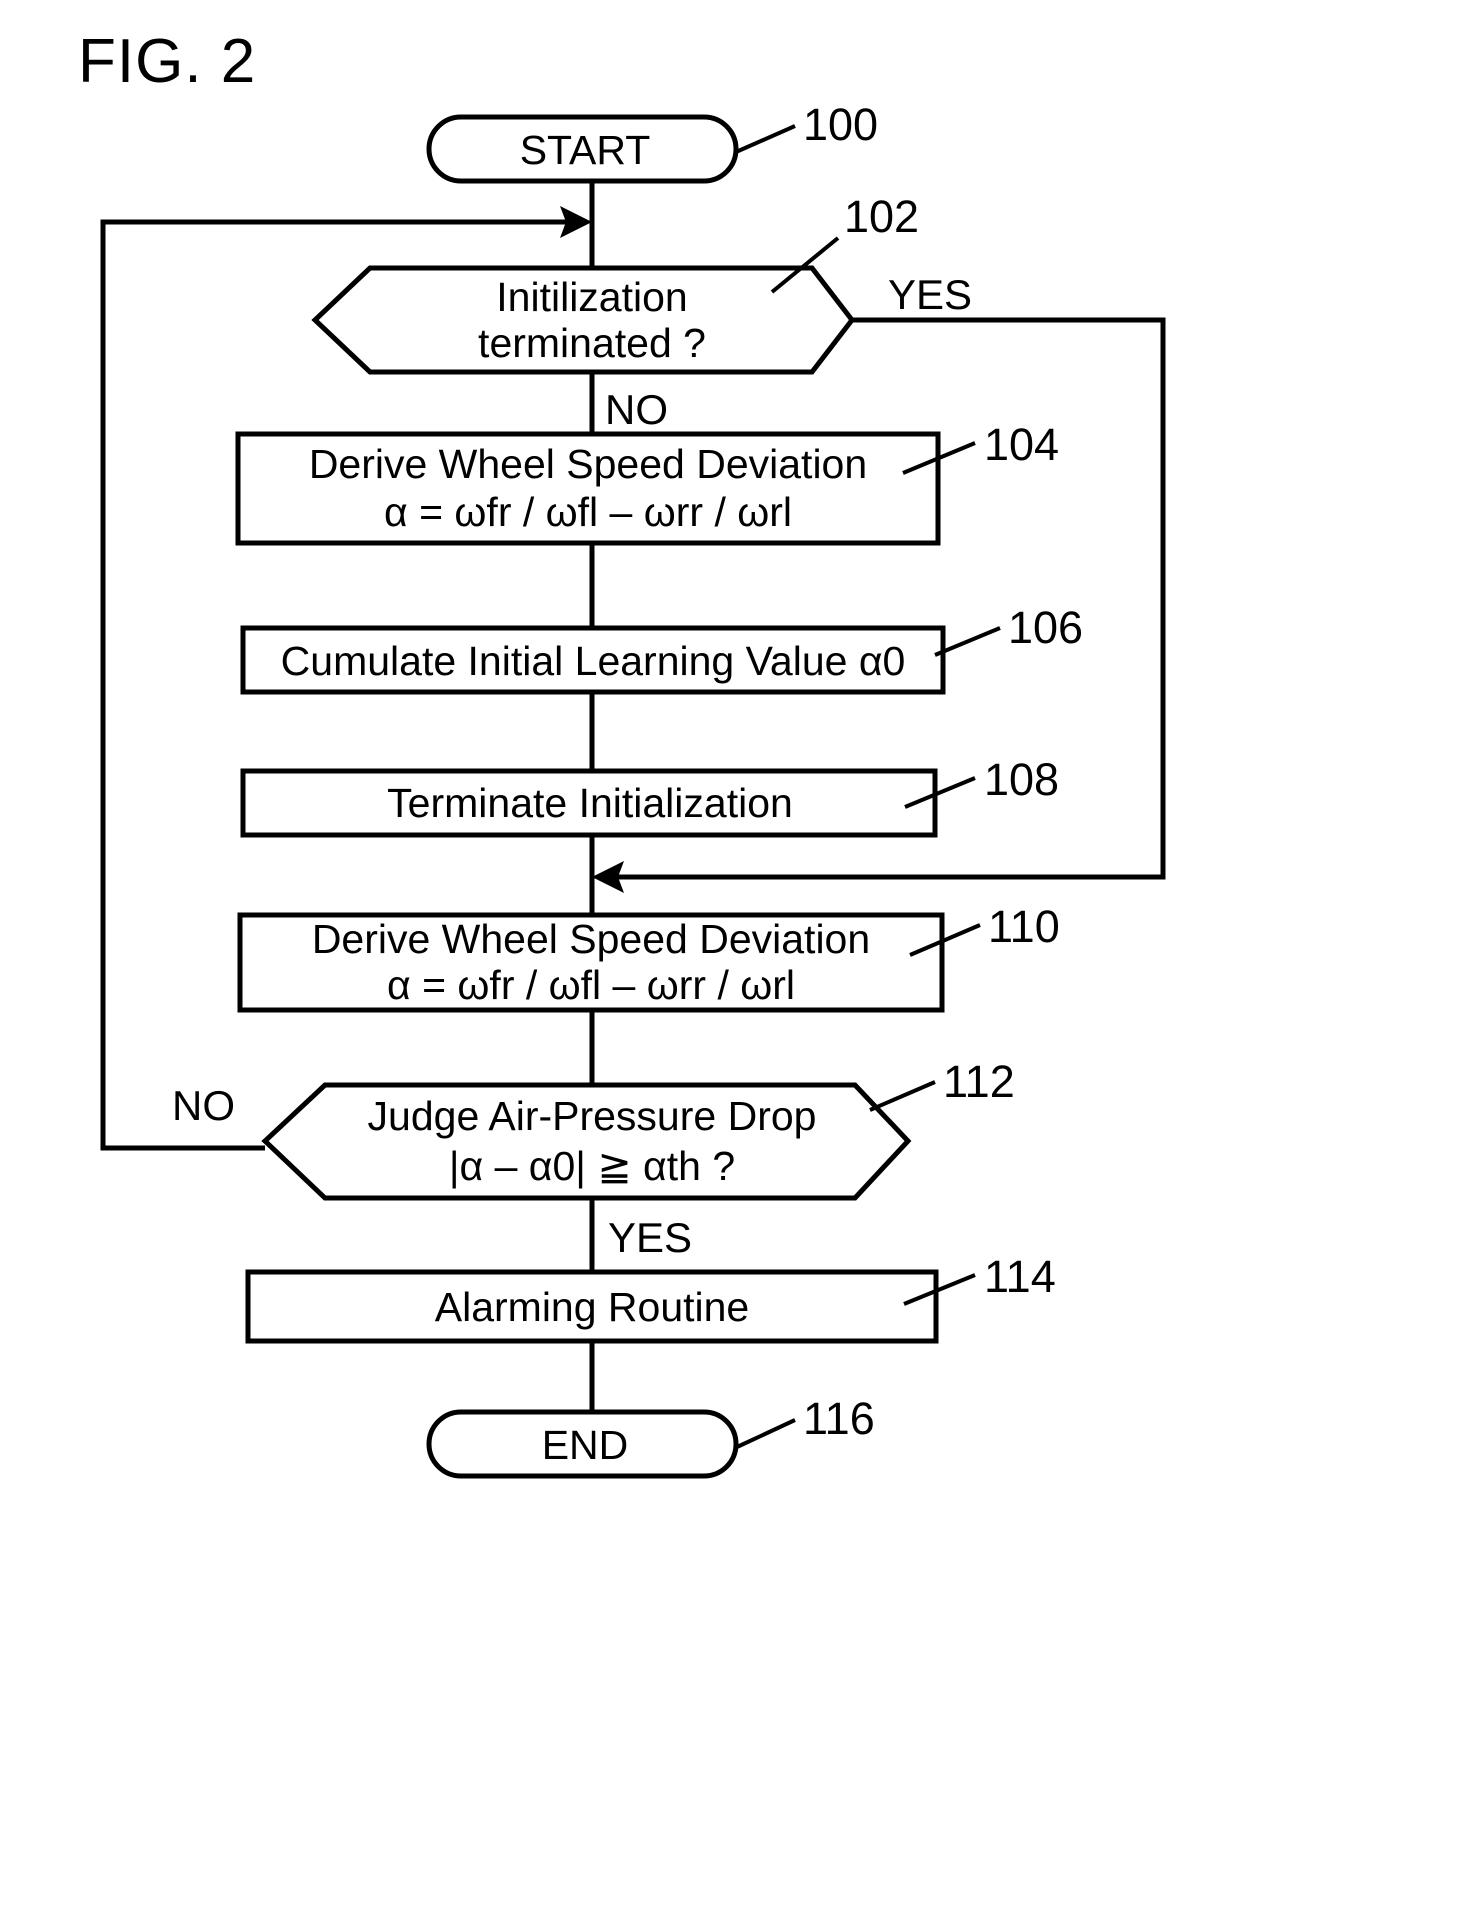 Image resolution: width=1475 pixels, height=1930 pixels. I want to click on derive-deviation-main-line1: Derive Wheel Speed Deviation, so click(591, 939).